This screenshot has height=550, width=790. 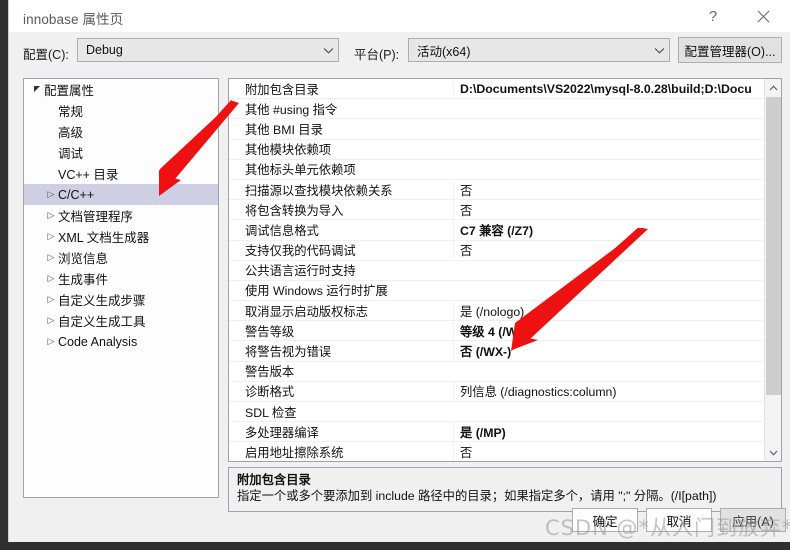 What do you see at coordinates (497, 170) in the screenshot?
I see `property-row: 其他标头单元依赖项` at bounding box center [497, 170].